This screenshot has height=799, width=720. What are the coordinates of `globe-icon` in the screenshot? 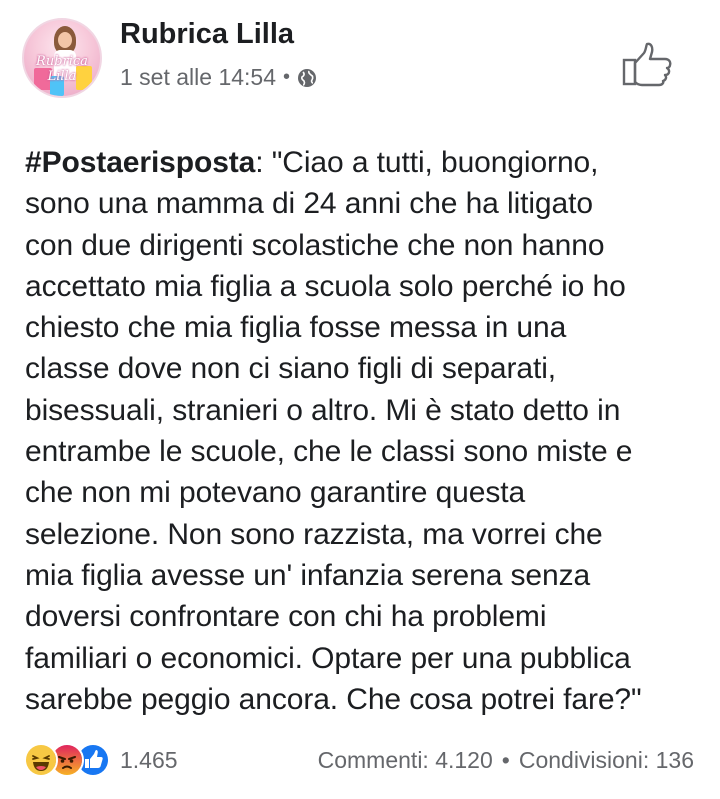 It's located at (307, 77).